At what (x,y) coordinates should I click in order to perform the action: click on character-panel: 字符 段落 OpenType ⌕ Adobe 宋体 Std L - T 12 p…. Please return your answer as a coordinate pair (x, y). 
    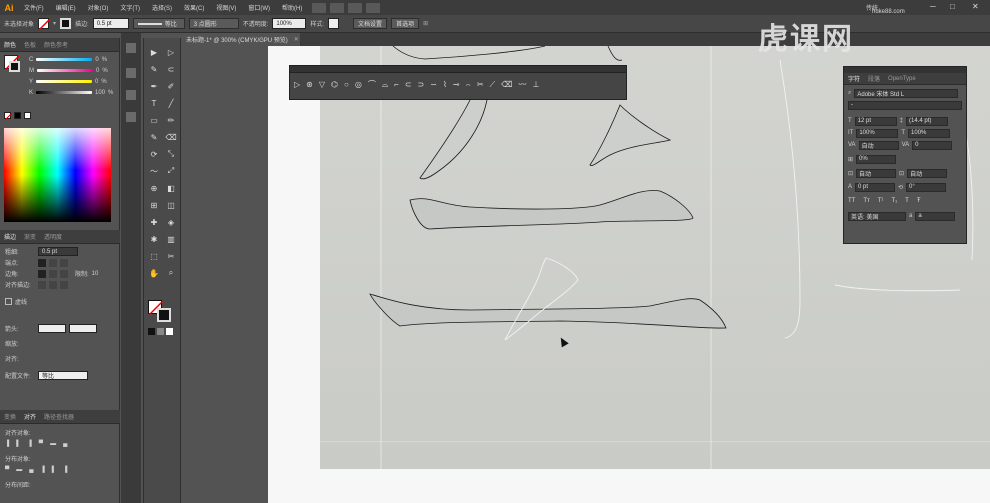
    Looking at the image, I should click on (905, 155).